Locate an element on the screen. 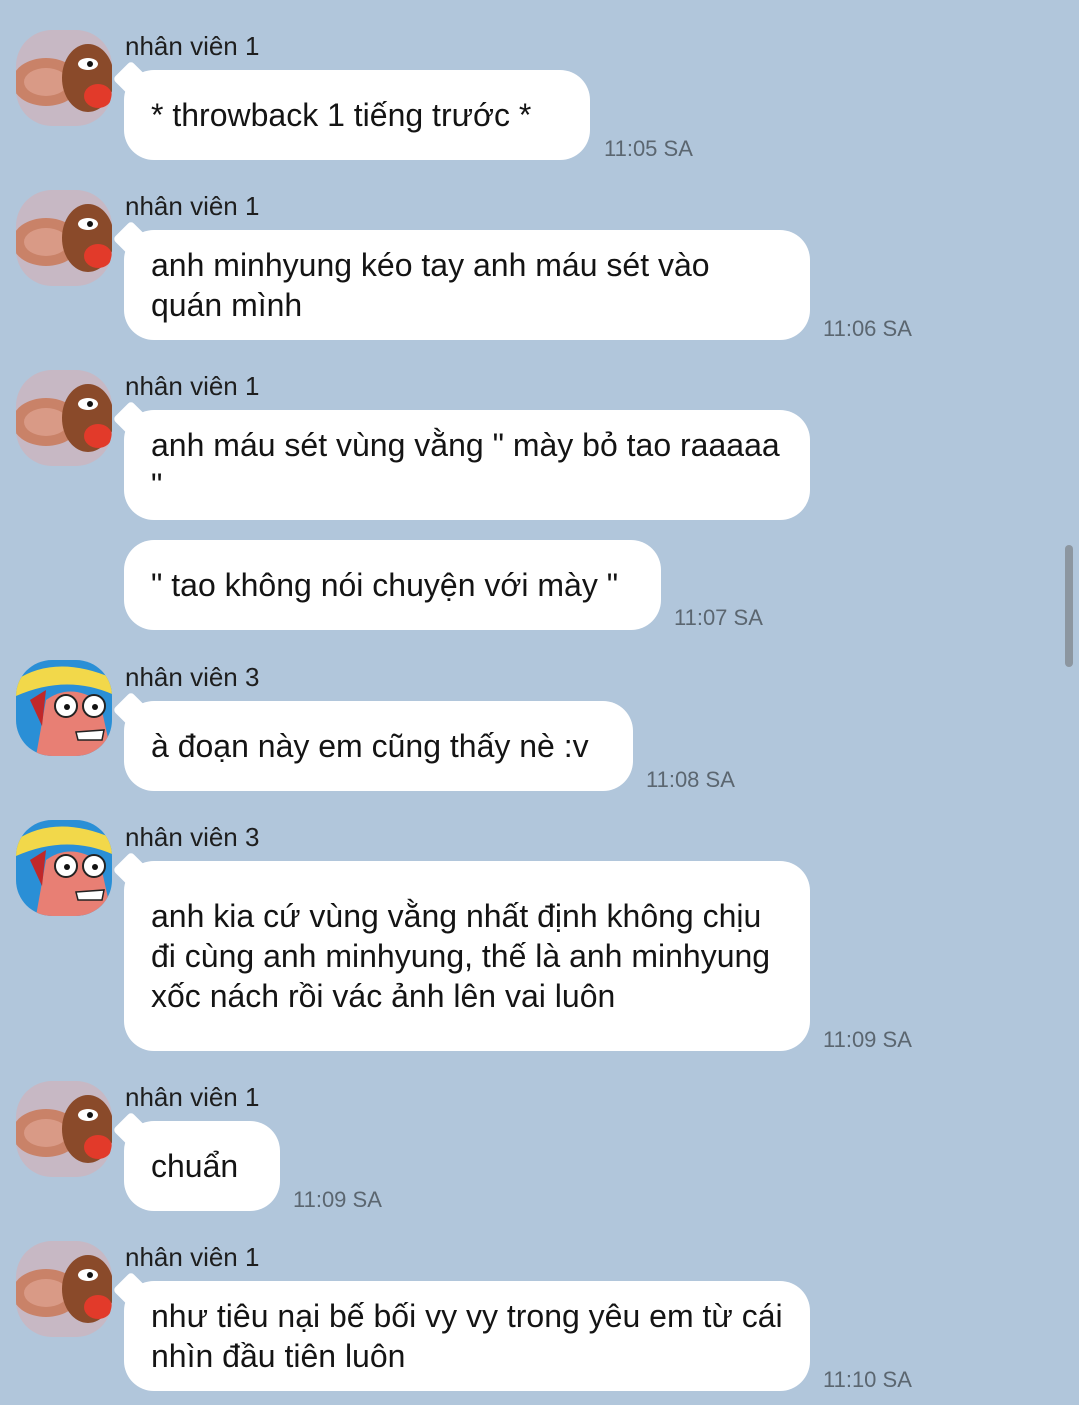 The height and width of the screenshot is (1405, 1079). message-text: " tao không nói chuyện với mày " is located at coordinates (385, 585).